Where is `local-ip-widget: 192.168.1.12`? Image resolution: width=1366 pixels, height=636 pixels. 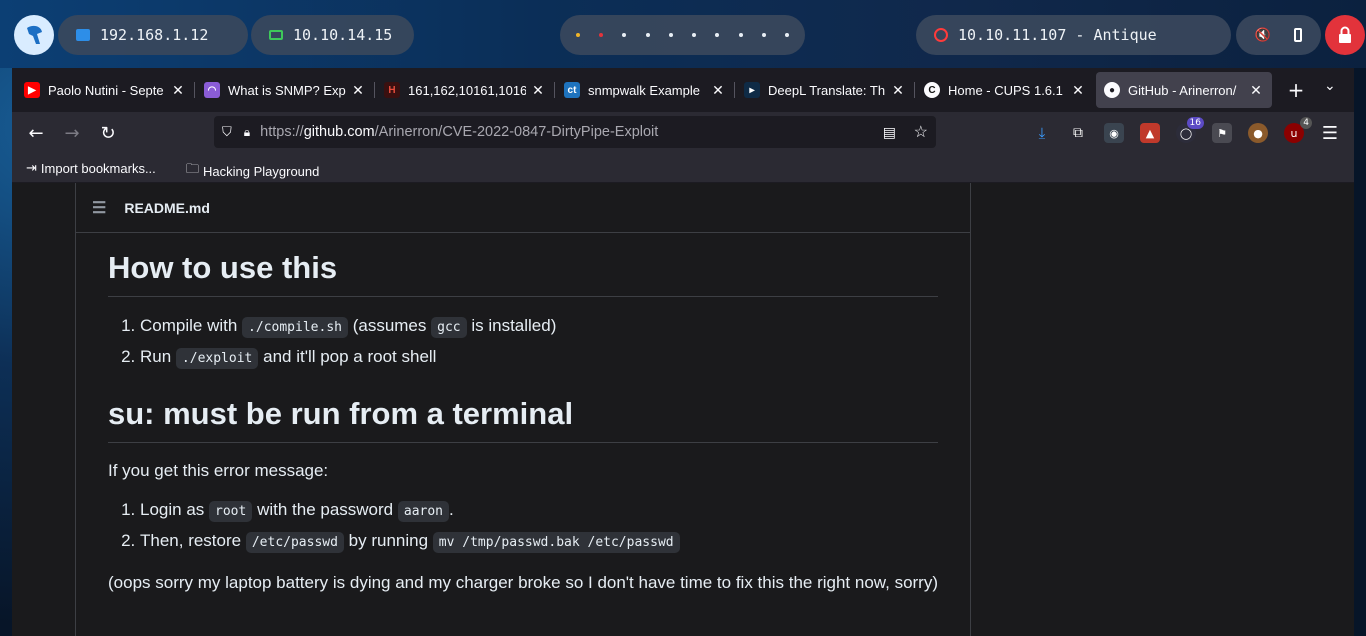 local-ip-widget: 192.168.1.12 is located at coordinates (153, 35).